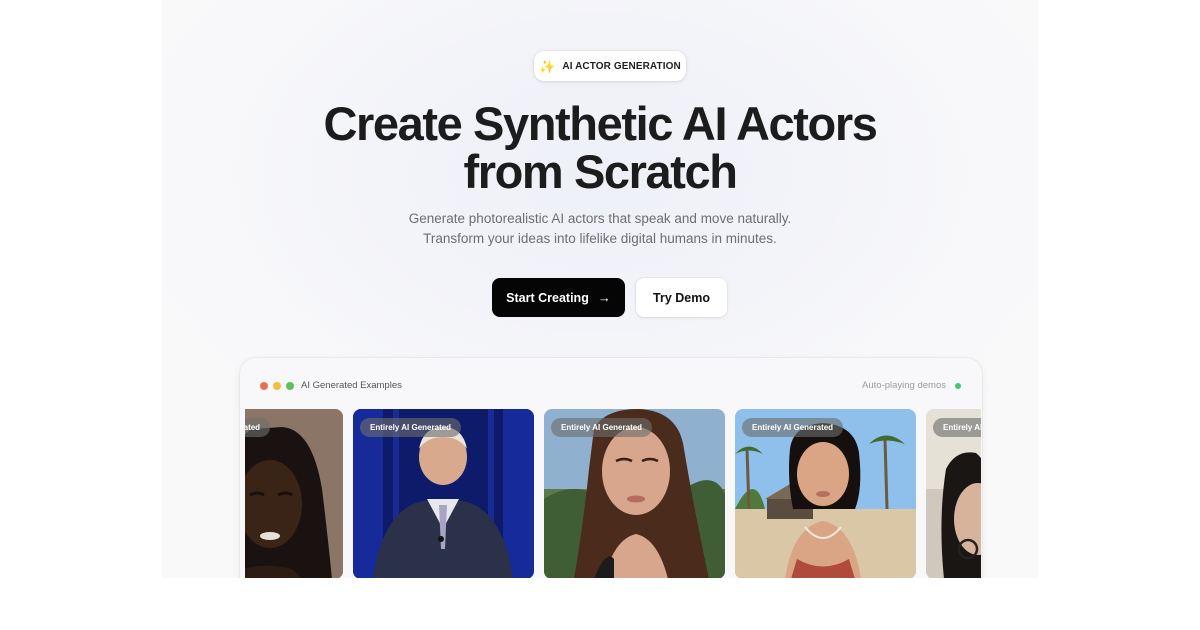  Describe the element at coordinates (547, 66) in the screenshot. I see `sparkles-icon: ✨` at that location.